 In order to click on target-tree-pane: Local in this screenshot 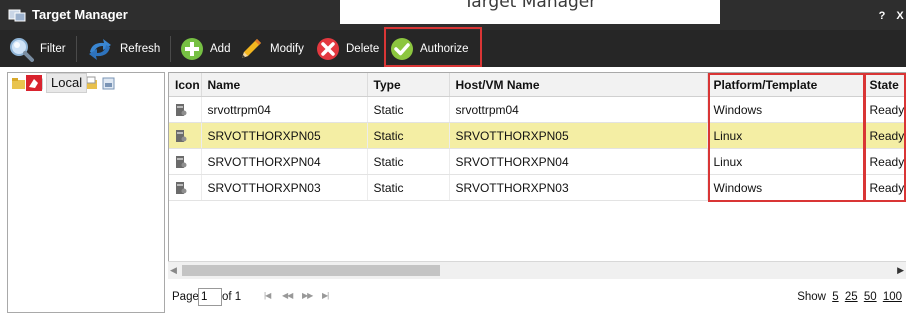, I will do `click(86, 192)`.